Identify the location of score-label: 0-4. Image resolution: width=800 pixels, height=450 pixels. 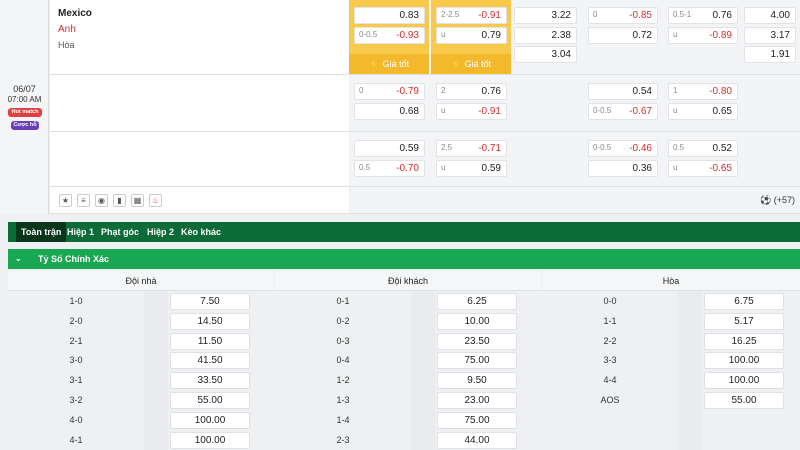
(343, 360).